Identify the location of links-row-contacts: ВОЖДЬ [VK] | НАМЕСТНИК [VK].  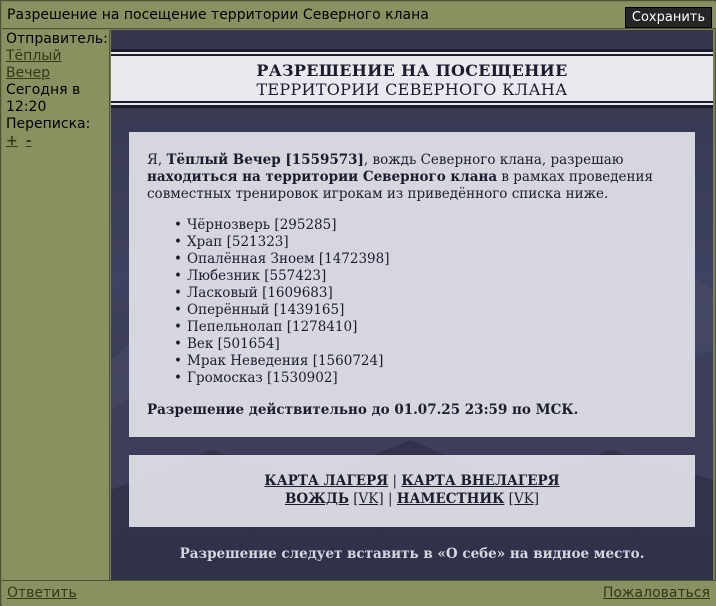
(412, 499).